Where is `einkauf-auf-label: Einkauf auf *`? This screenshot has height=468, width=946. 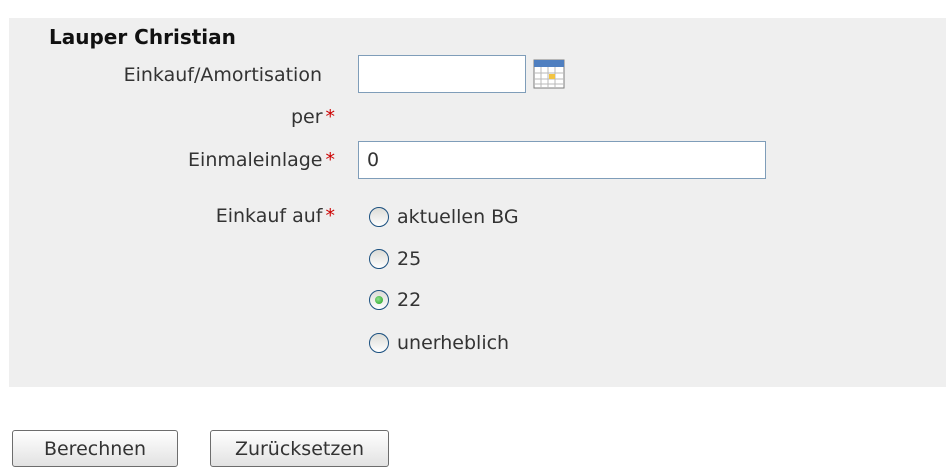 einkauf-auf-label: Einkauf auf * is located at coordinates (275, 216).